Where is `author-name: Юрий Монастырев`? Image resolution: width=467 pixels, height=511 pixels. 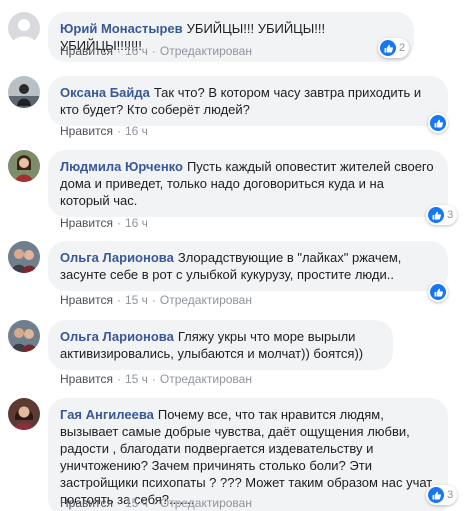 author-name: Юрий Монастырев is located at coordinates (121, 28).